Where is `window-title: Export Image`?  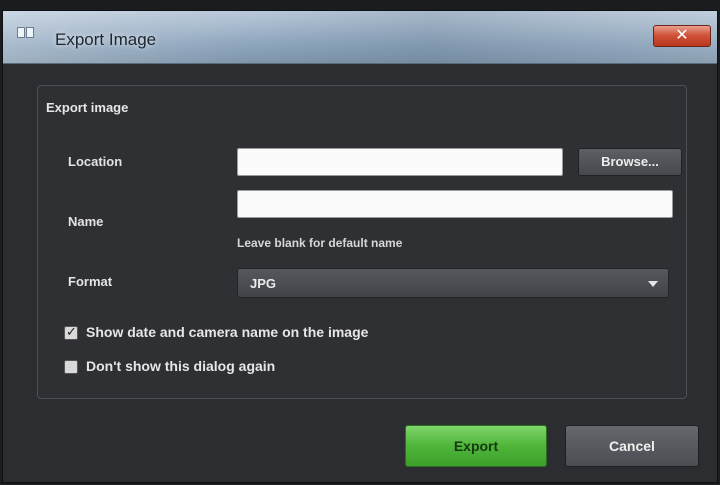 window-title: Export Image is located at coordinates (106, 39).